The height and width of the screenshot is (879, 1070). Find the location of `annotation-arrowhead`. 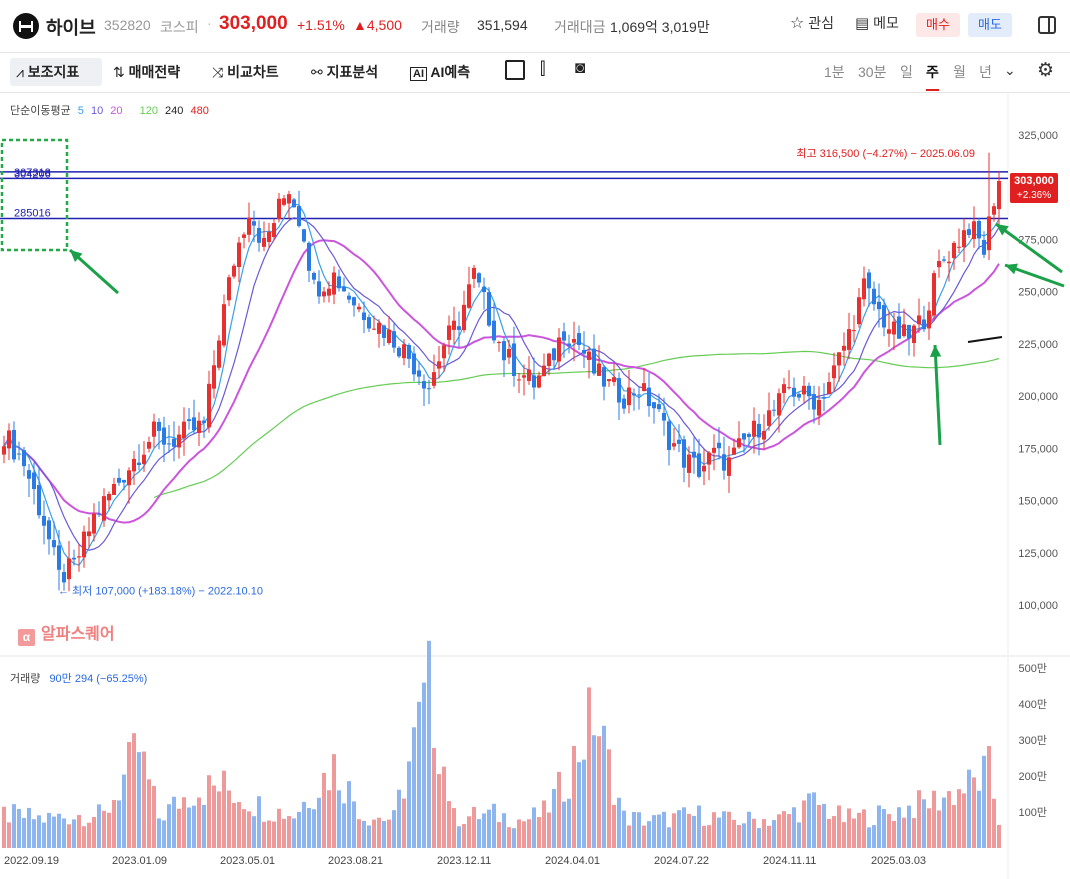

annotation-arrowhead is located at coordinates (935, 351).